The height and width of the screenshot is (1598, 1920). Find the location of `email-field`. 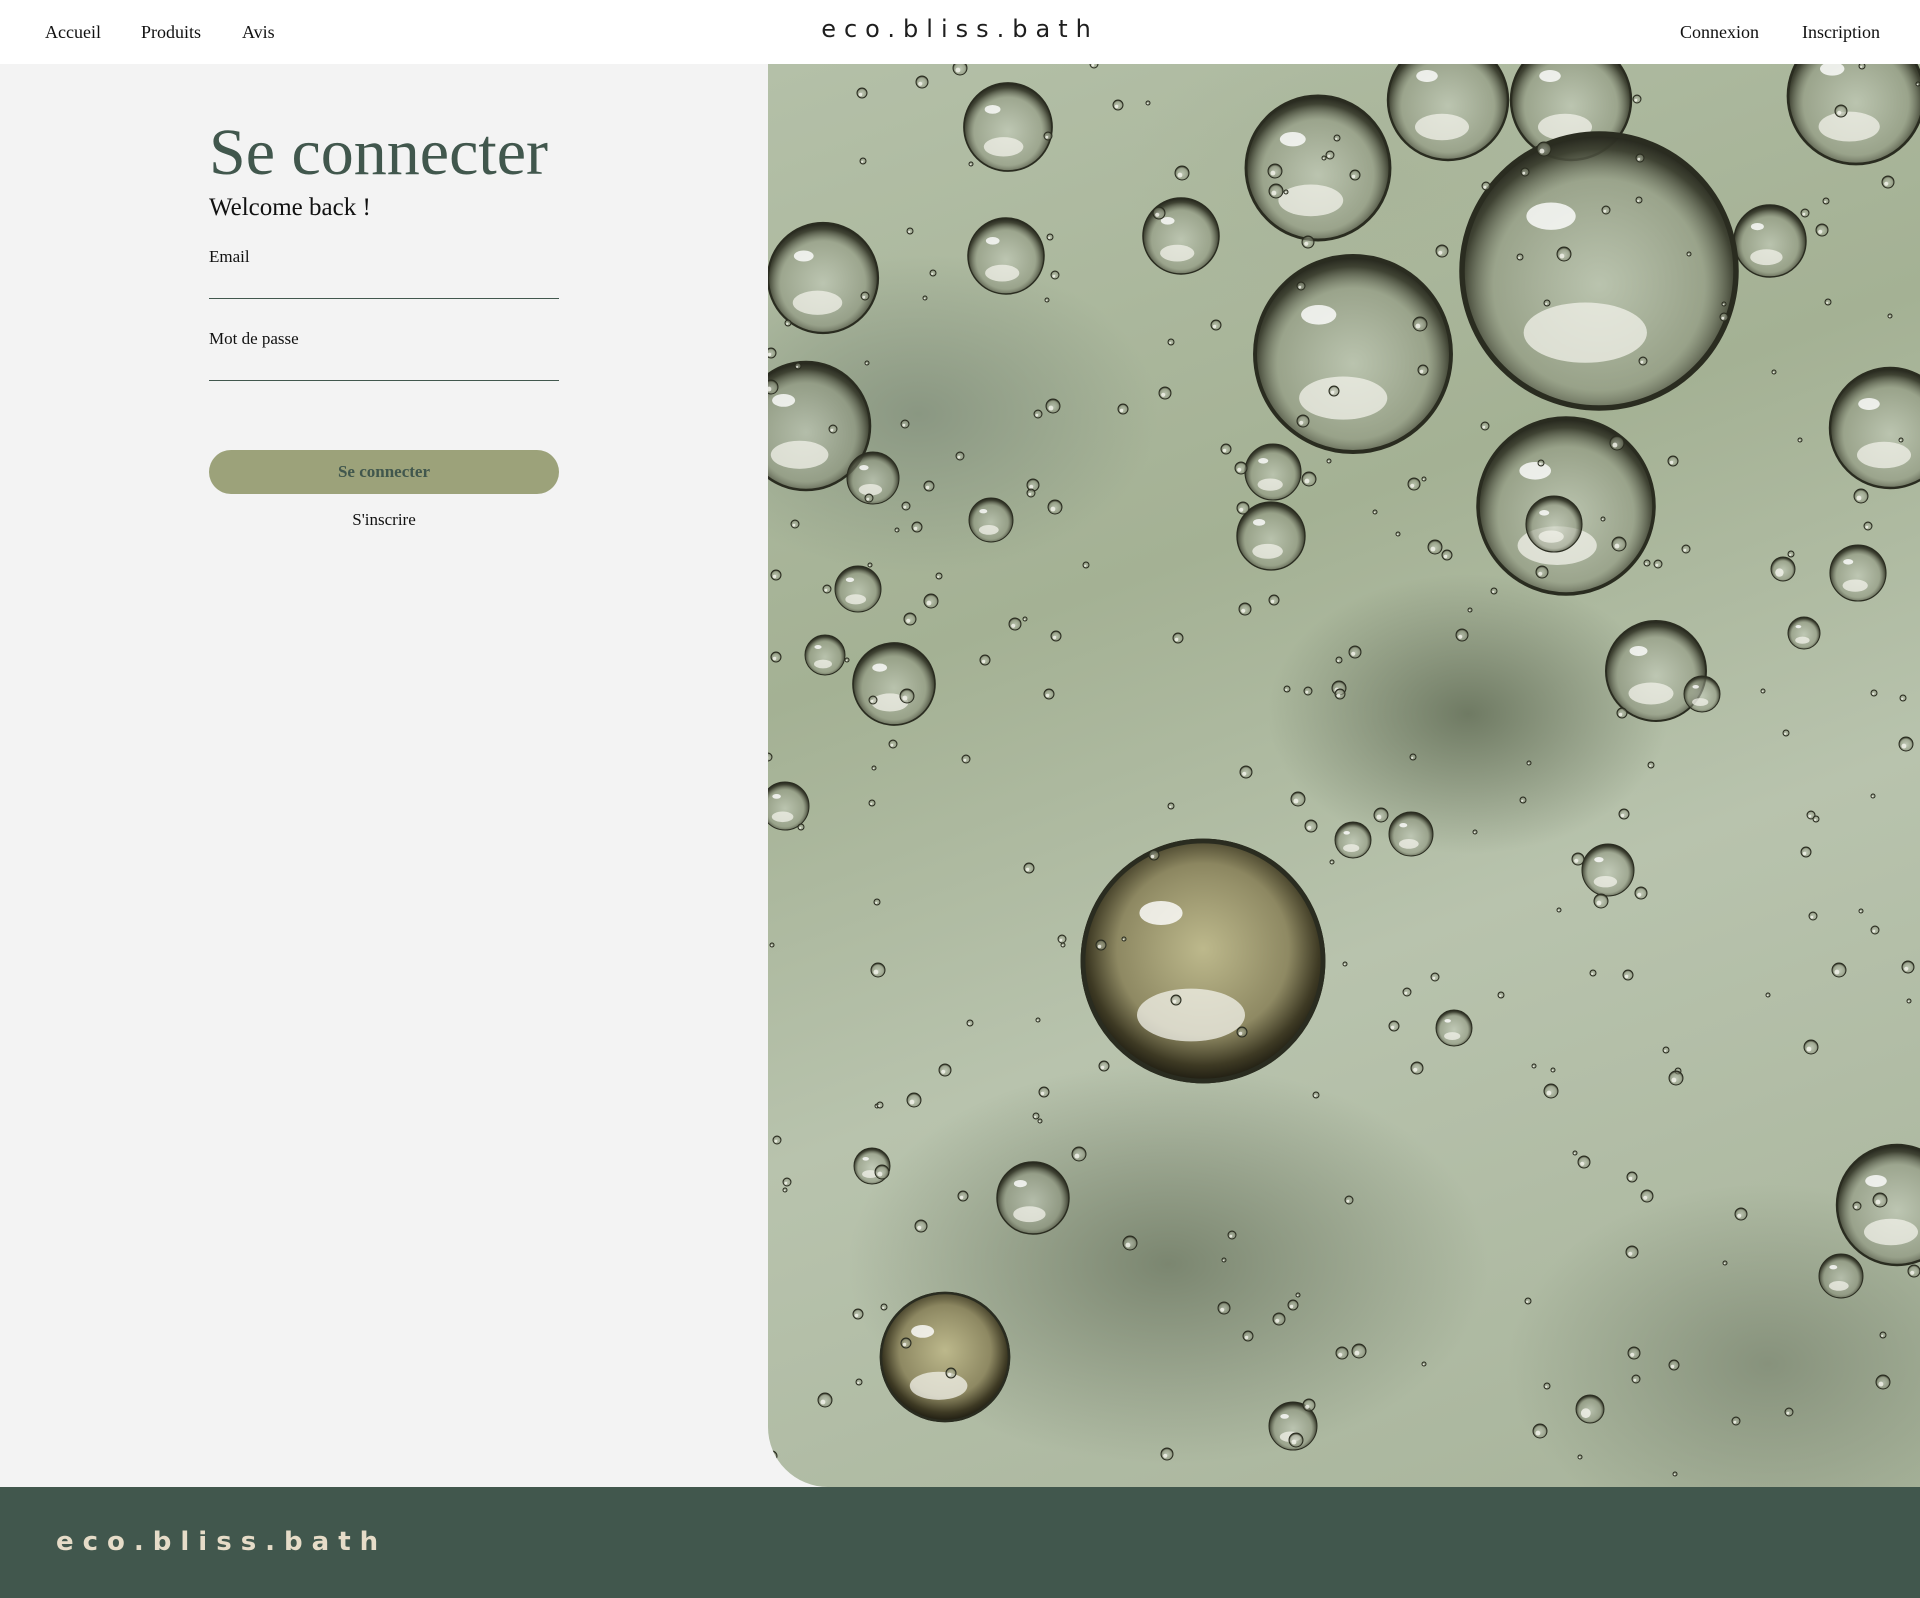

email-field is located at coordinates (384, 284).